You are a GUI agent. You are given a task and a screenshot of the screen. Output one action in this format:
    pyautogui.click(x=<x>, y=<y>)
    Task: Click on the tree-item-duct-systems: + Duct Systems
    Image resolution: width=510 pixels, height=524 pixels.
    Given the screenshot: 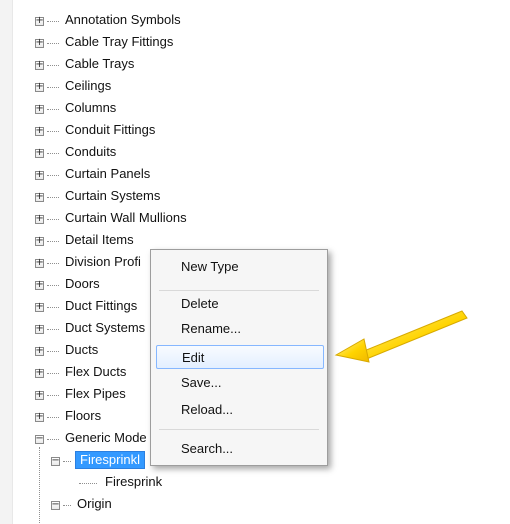 What is the action you would take?
    pyautogui.click(x=91, y=328)
    